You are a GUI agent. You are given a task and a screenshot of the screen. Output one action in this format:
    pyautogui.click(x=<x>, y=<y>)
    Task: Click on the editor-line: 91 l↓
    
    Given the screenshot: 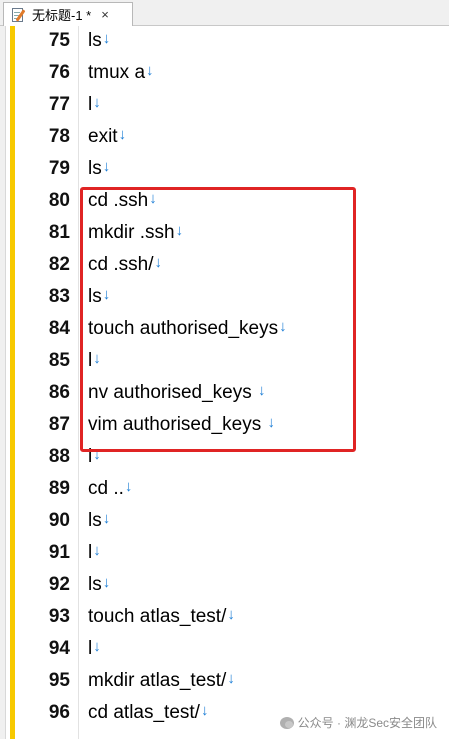 What is the action you would take?
    pyautogui.click(x=224, y=554)
    